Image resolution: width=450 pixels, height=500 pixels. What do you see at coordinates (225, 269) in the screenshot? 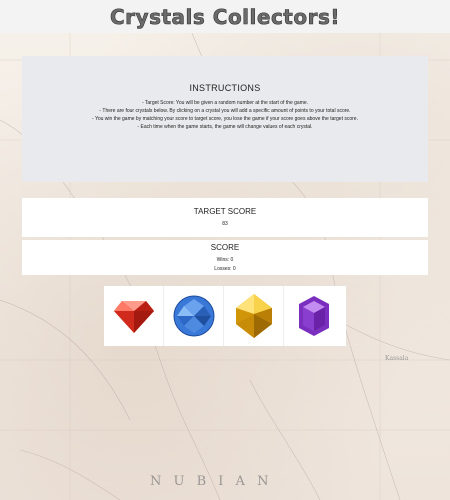
I see `losses-count: Losses: 0` at bounding box center [225, 269].